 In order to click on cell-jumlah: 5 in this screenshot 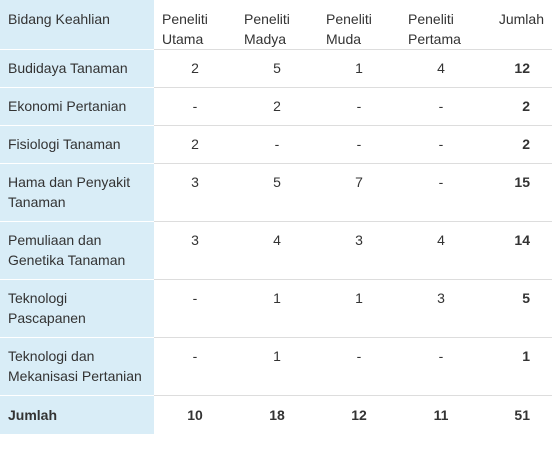, I will do `click(517, 308)`.